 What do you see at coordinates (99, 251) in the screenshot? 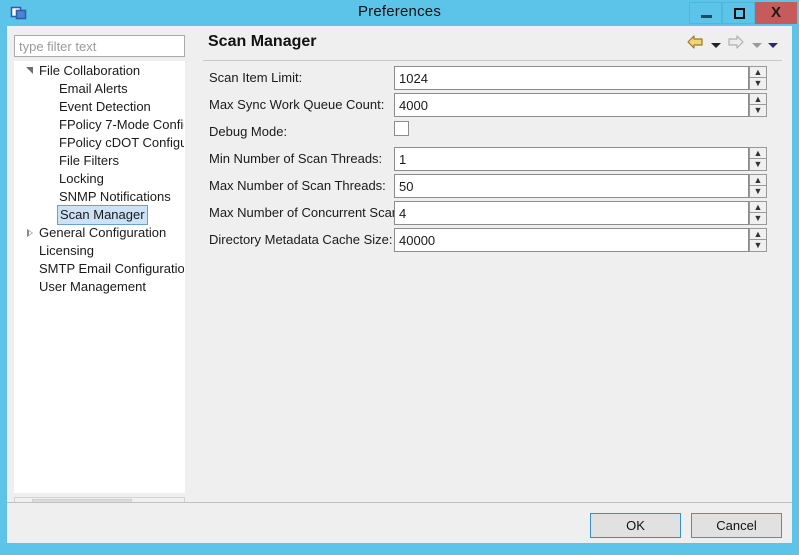
I see `tree-item-licensing: Licensing` at bounding box center [99, 251].